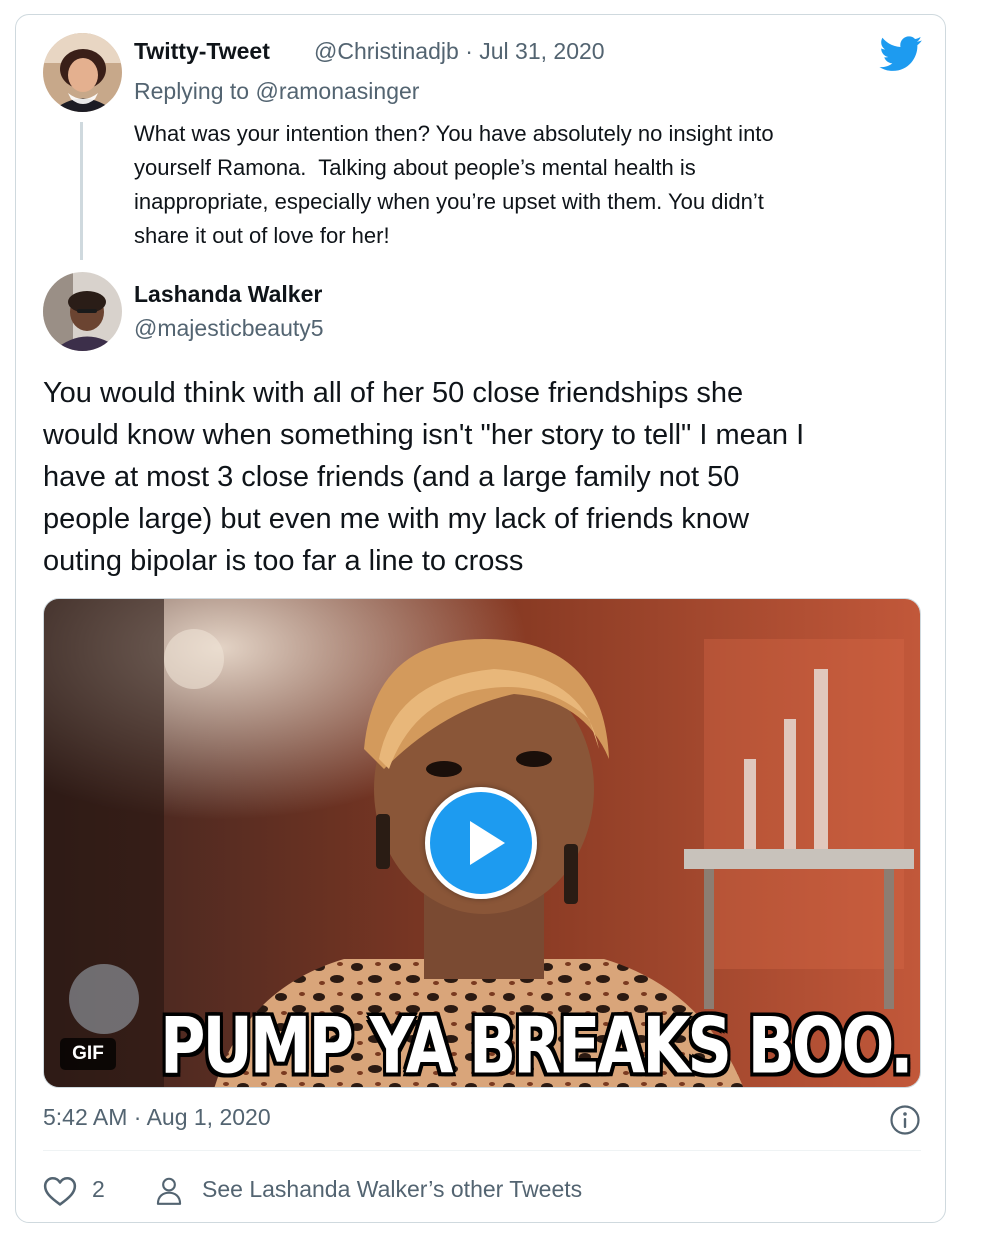 The height and width of the screenshot is (1238, 990). Describe the element at coordinates (169, 1191) in the screenshot. I see `person-icon` at that location.